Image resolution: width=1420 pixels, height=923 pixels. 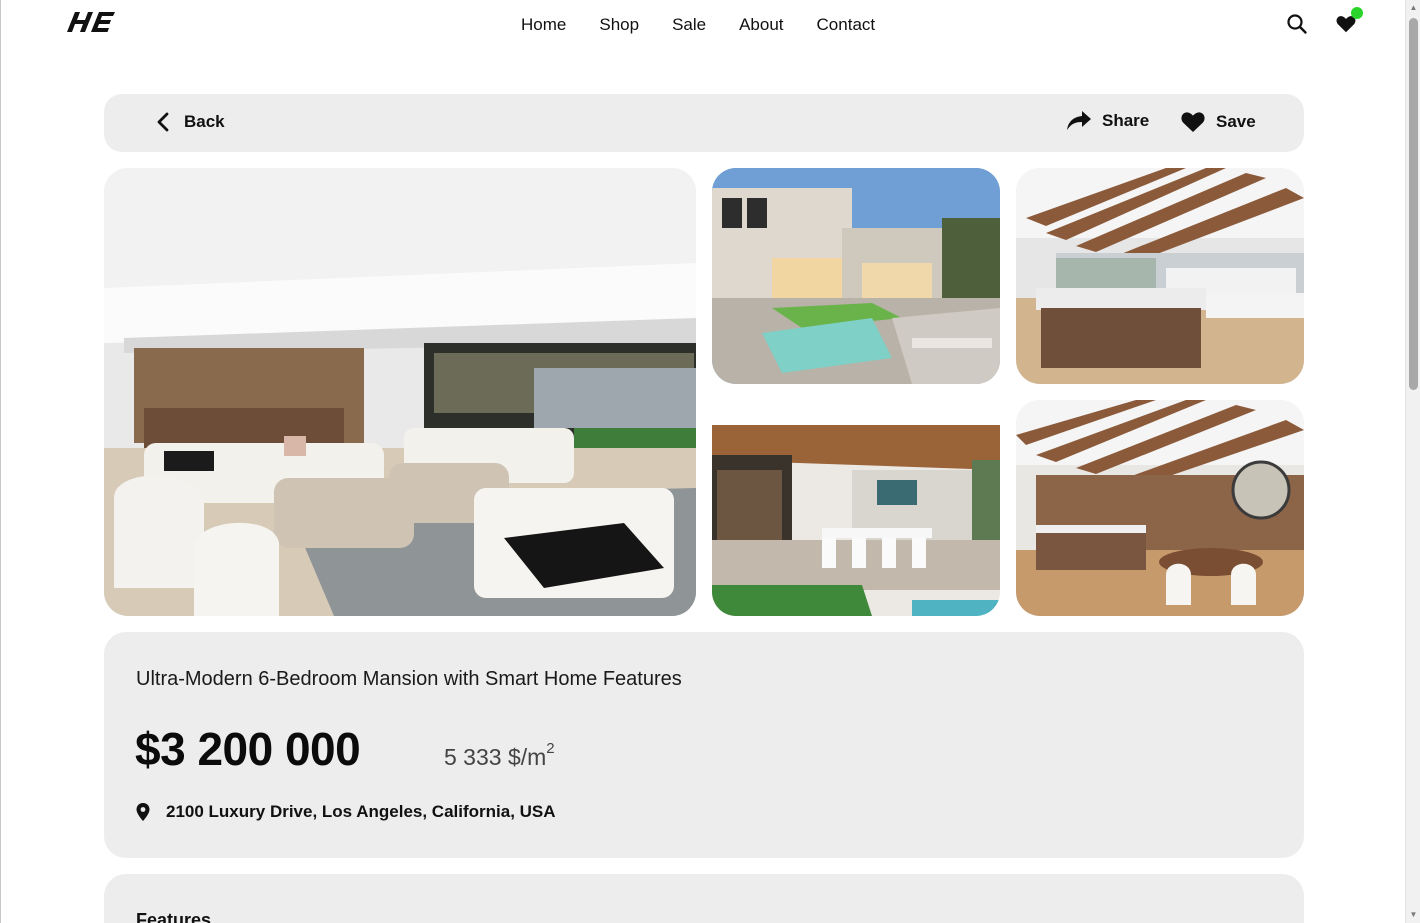 What do you see at coordinates (704, 898) in the screenshot?
I see `features-card: Features` at bounding box center [704, 898].